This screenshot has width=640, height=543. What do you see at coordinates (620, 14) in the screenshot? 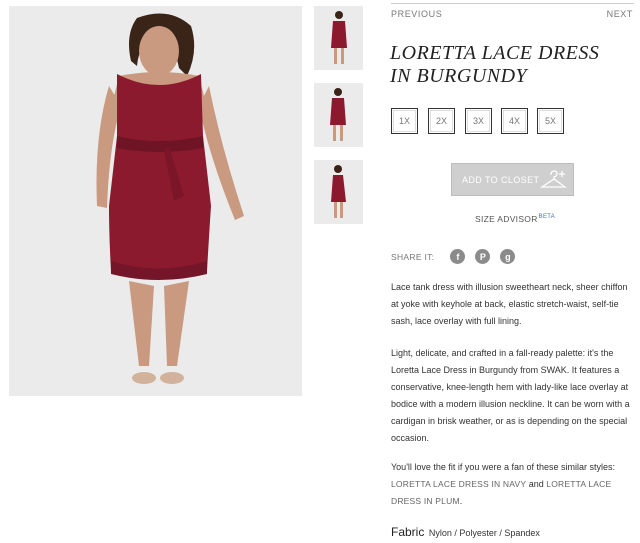
I see `next-link: NEXT` at bounding box center [620, 14].